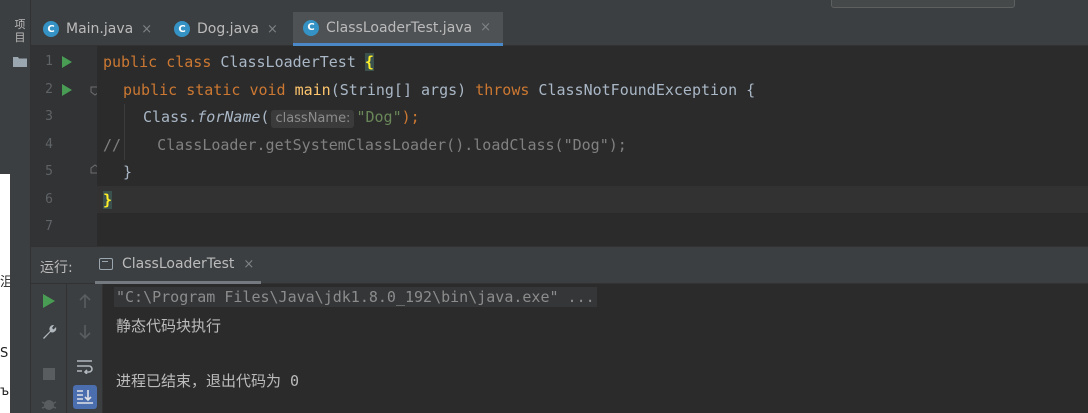 The height and width of the screenshot is (413, 1088). Describe the element at coordinates (312, 90) in the screenshot. I see `method-name: main` at that location.